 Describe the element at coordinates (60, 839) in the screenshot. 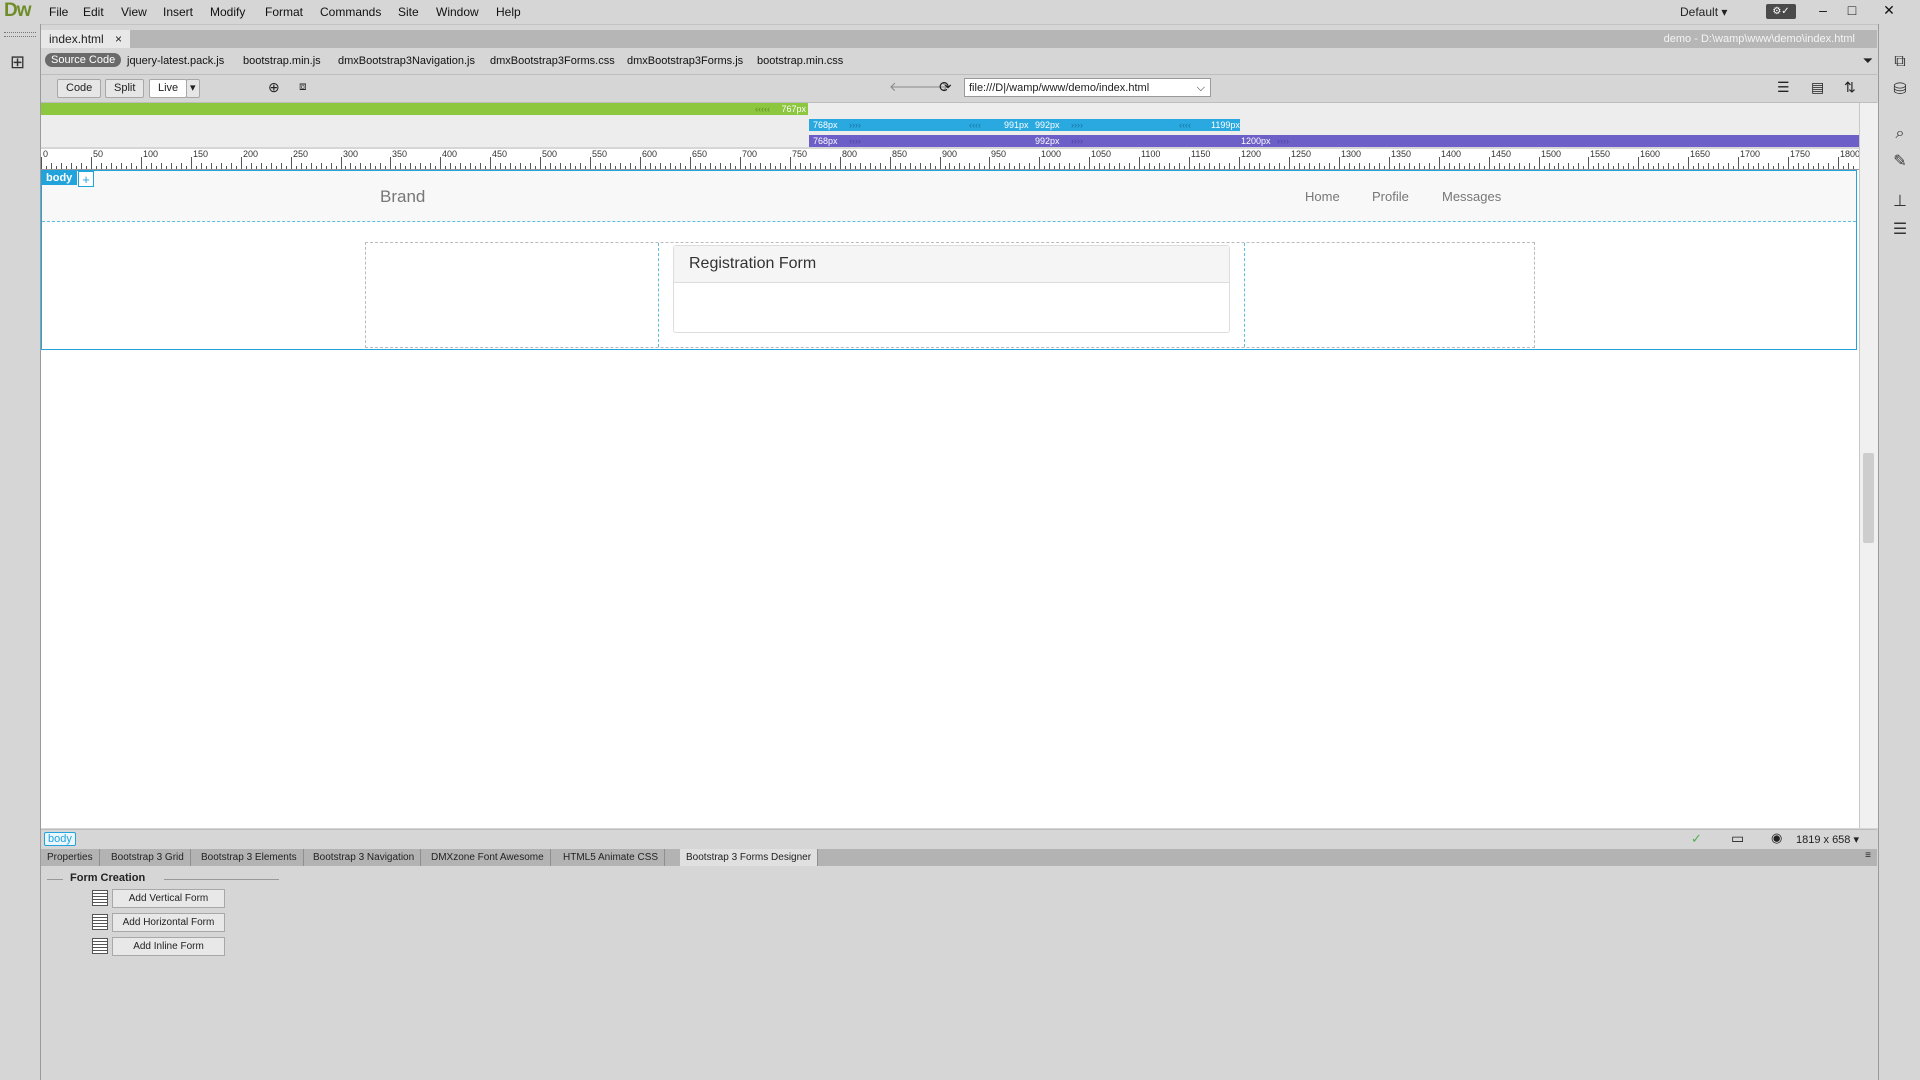

I see `tag-selector-body: body` at that location.